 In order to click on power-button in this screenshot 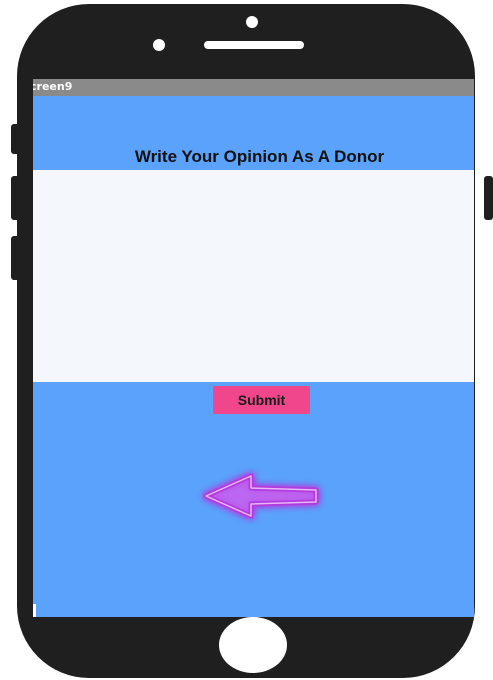, I will do `click(488, 198)`.